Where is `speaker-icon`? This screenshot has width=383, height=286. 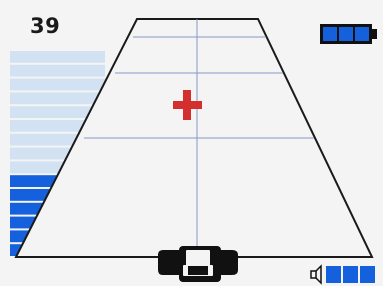 speaker-icon is located at coordinates (316, 274).